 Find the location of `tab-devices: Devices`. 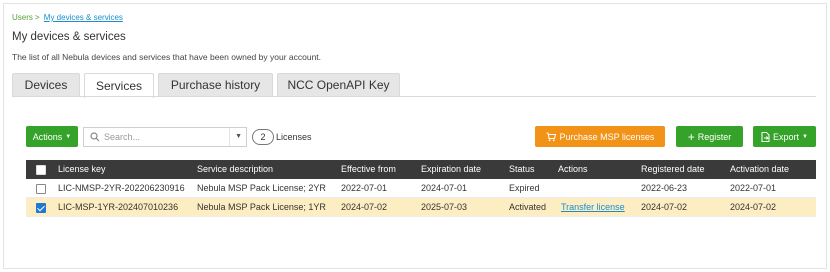

tab-devices: Devices is located at coordinates (46, 84).